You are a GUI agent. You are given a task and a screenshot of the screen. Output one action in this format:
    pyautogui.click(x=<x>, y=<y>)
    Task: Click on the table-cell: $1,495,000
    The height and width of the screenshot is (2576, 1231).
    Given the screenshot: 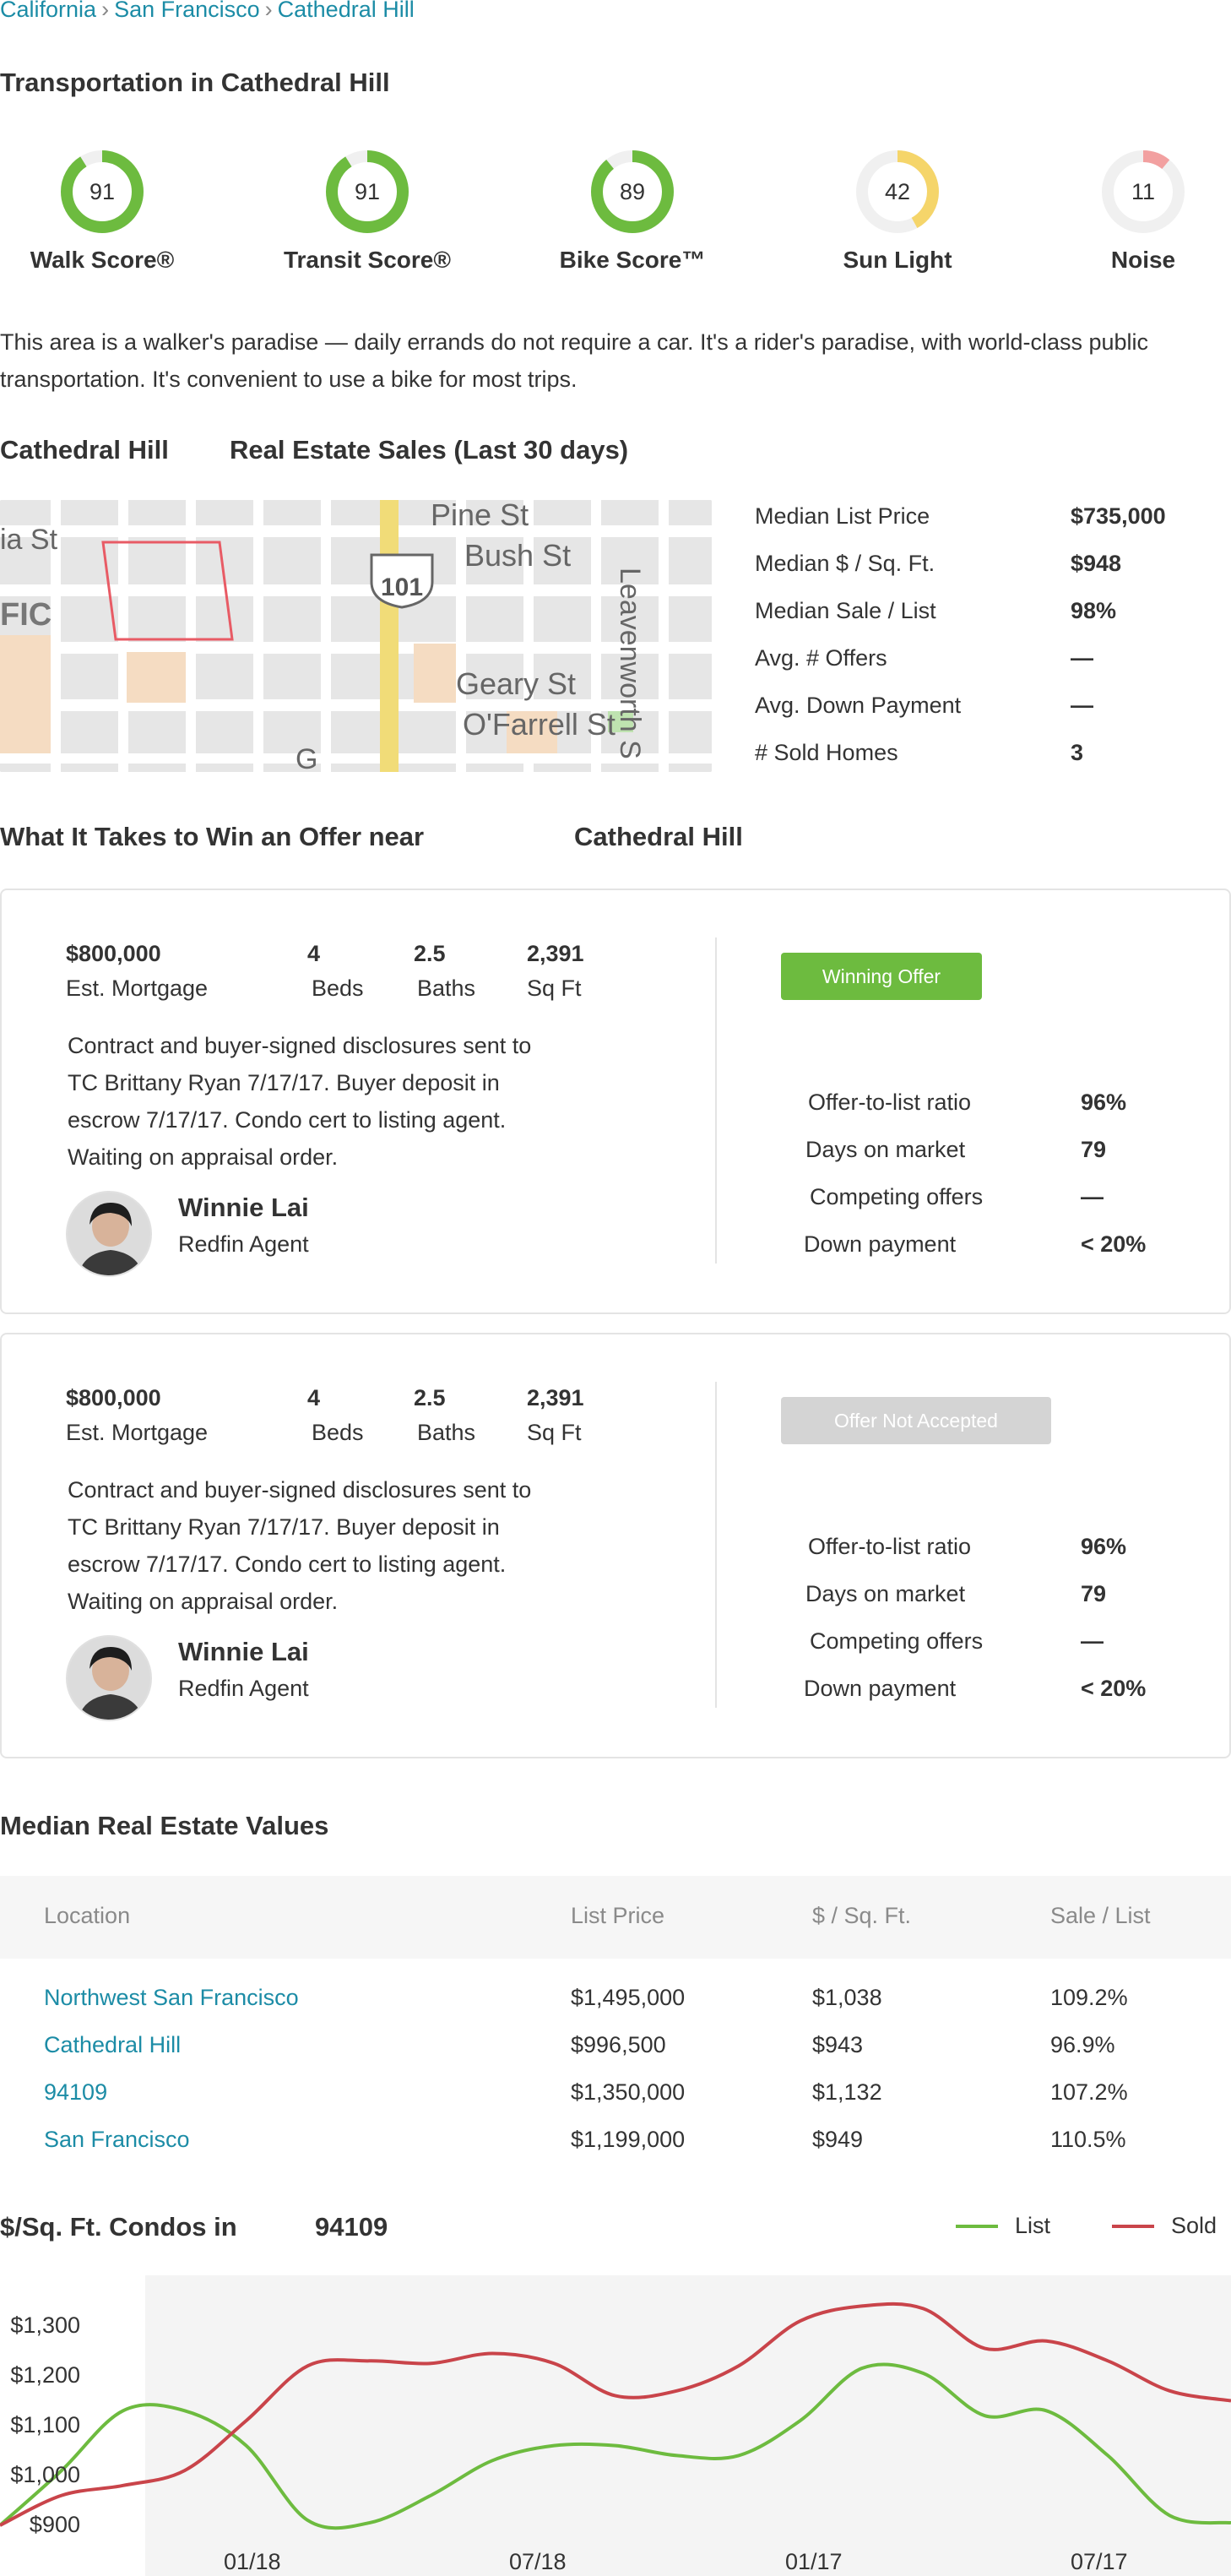 What is the action you would take?
    pyautogui.click(x=629, y=1997)
    